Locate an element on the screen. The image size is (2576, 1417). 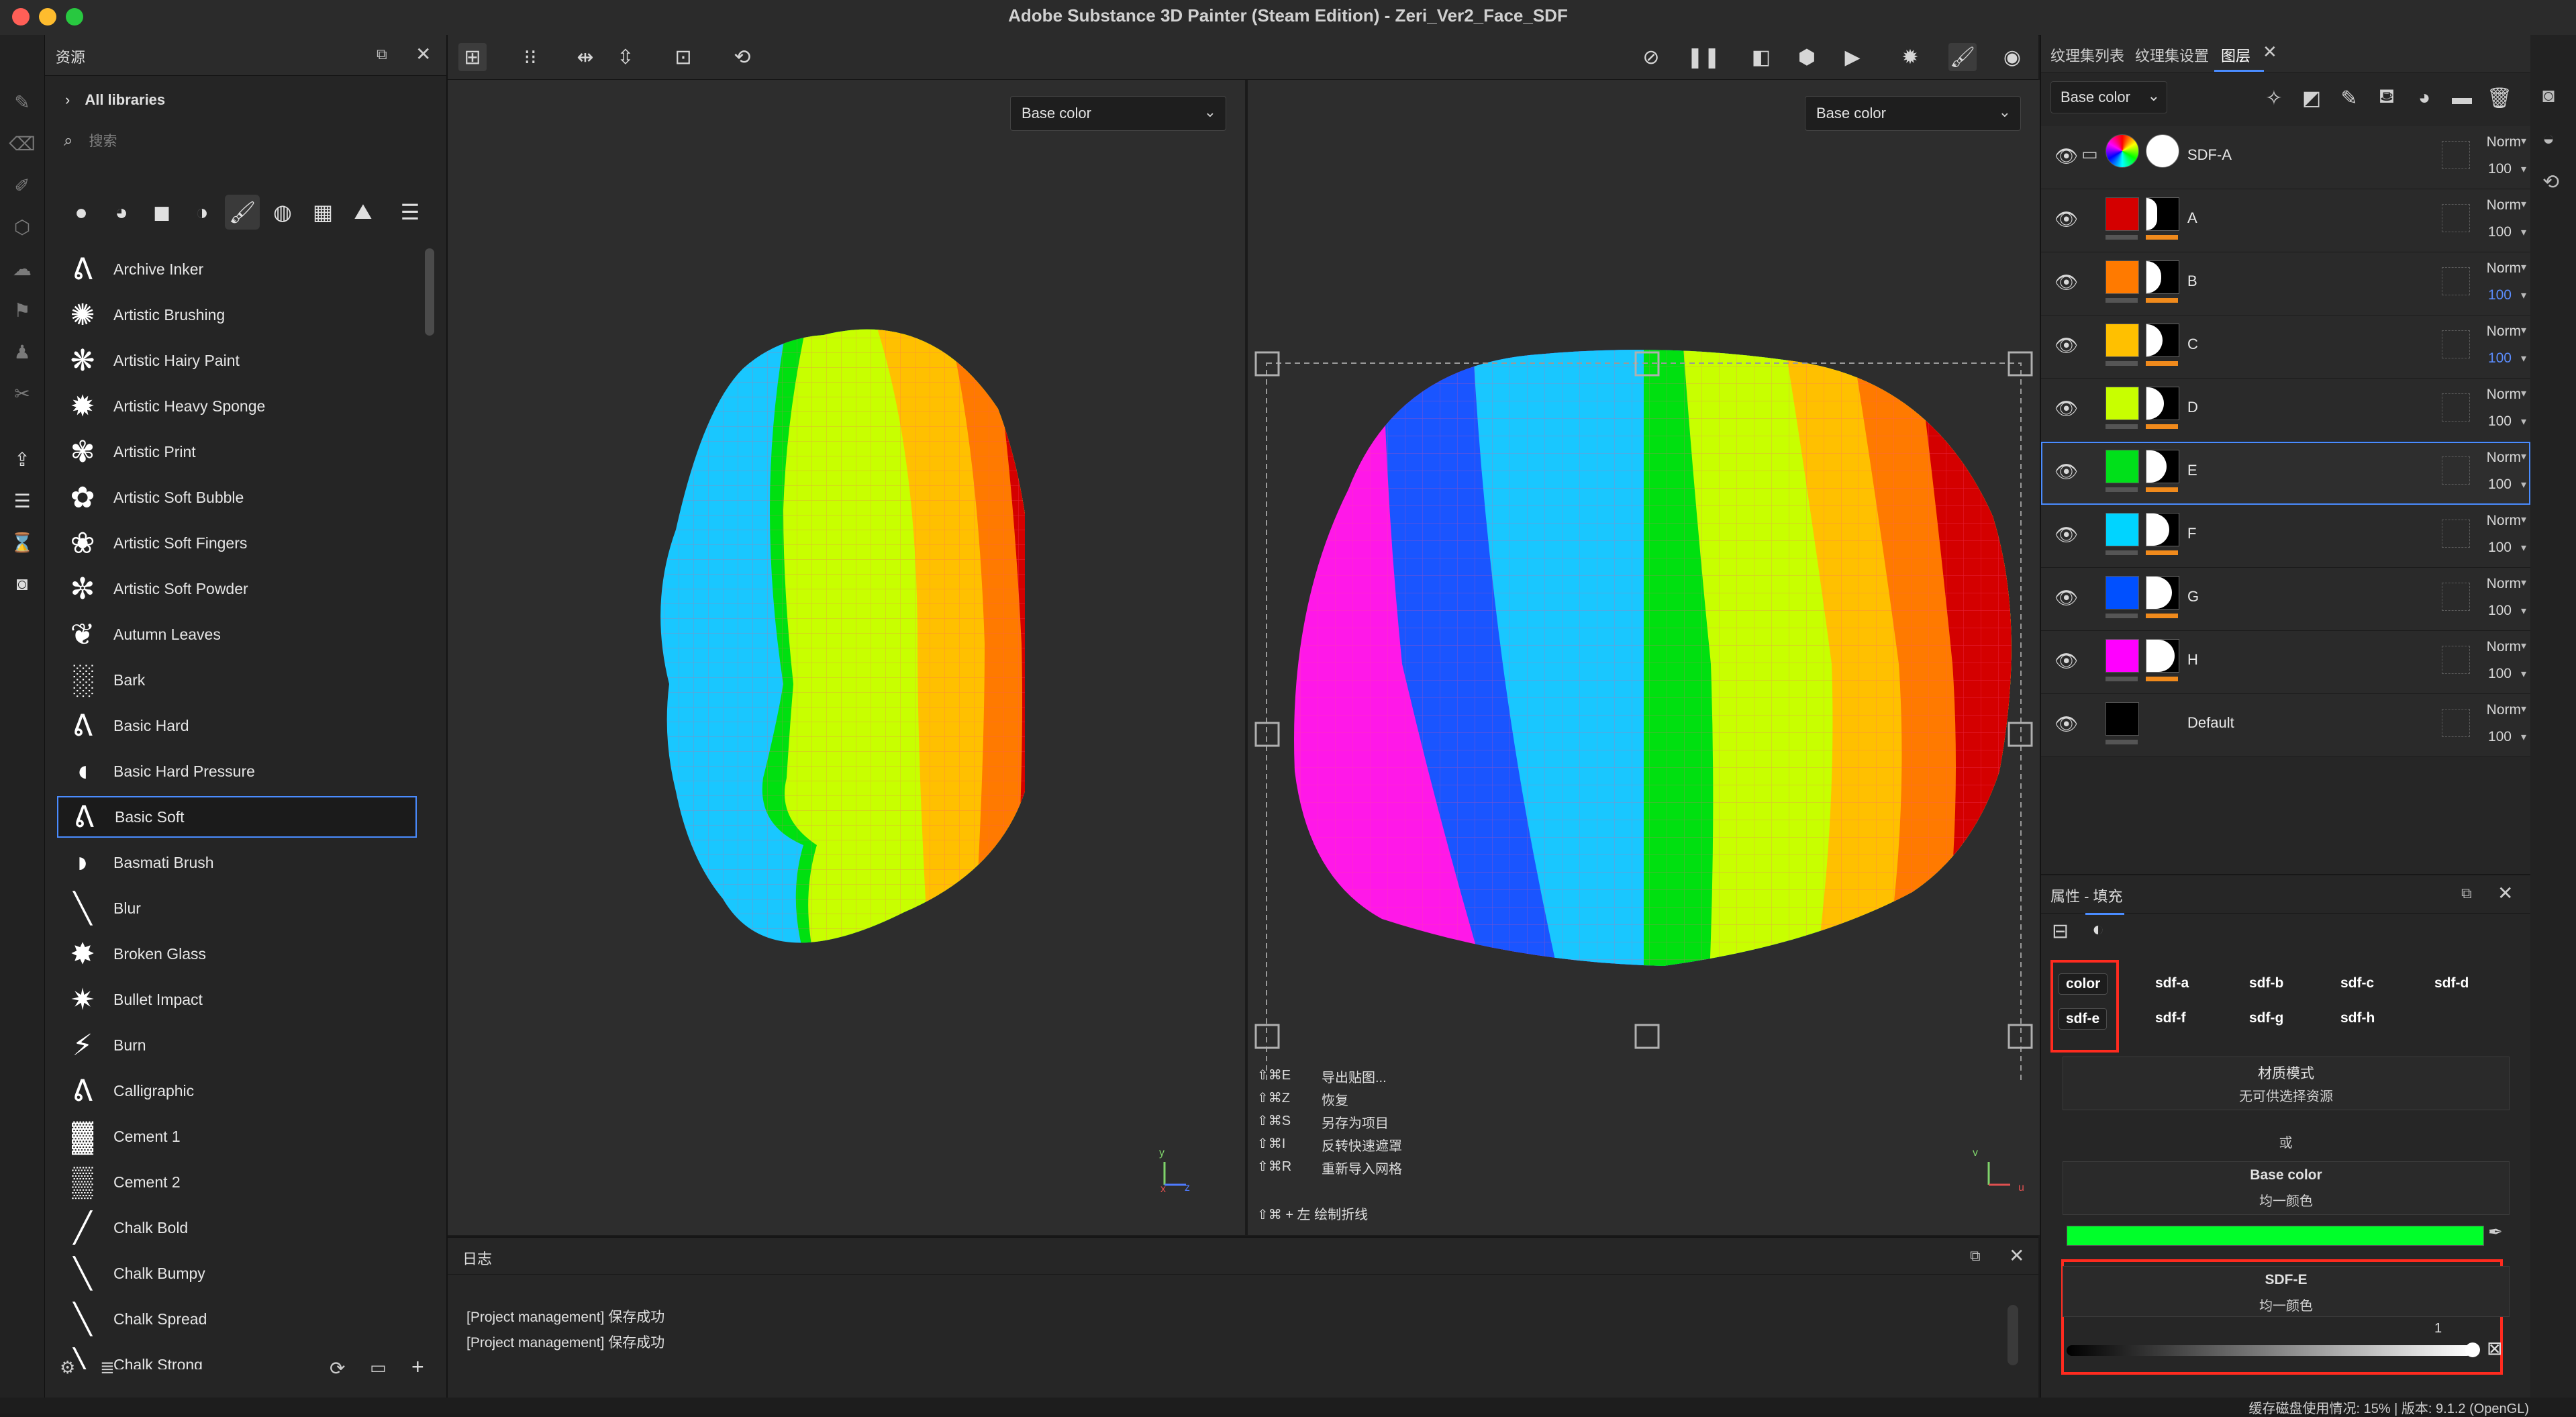
projection-tool-icon: ✐ is located at coordinates (22, 185).